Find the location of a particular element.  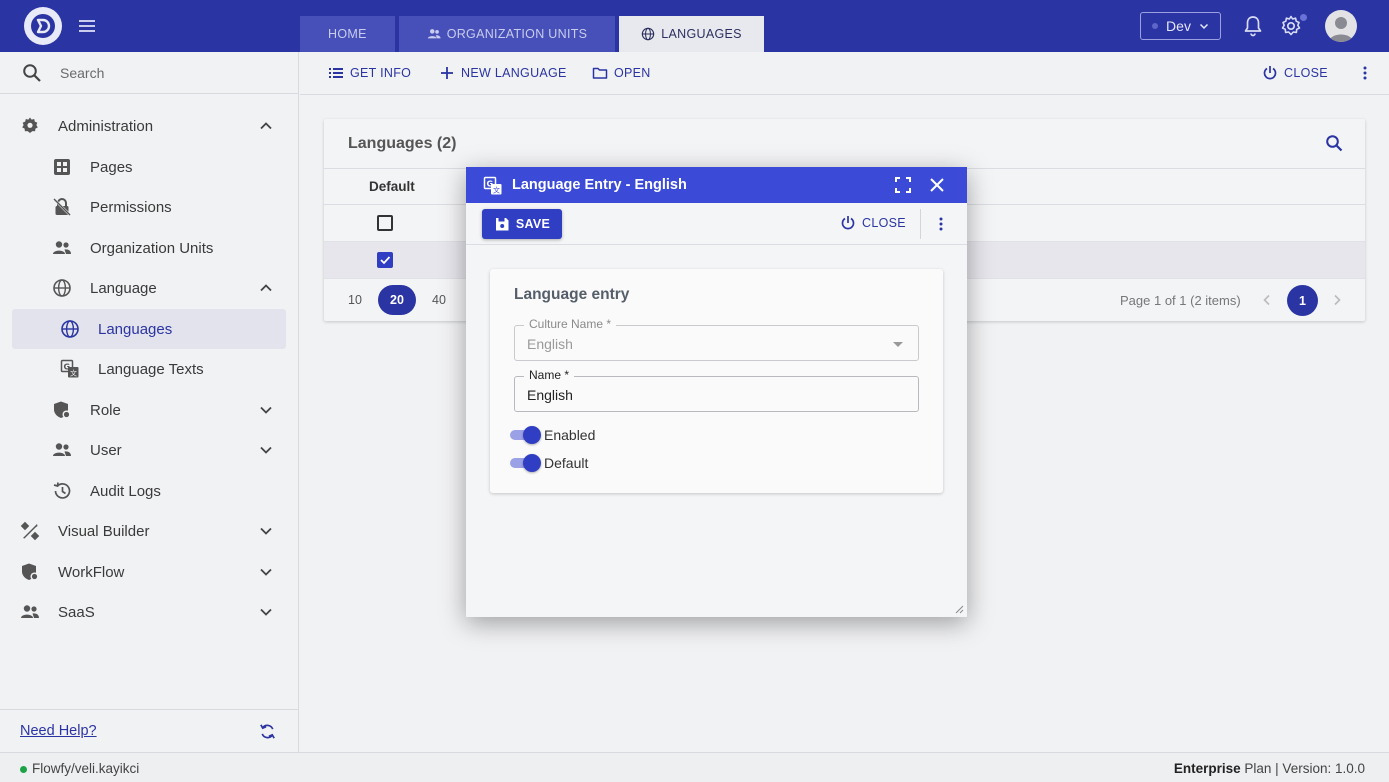

environment-dot is located at coordinates (1155, 26).